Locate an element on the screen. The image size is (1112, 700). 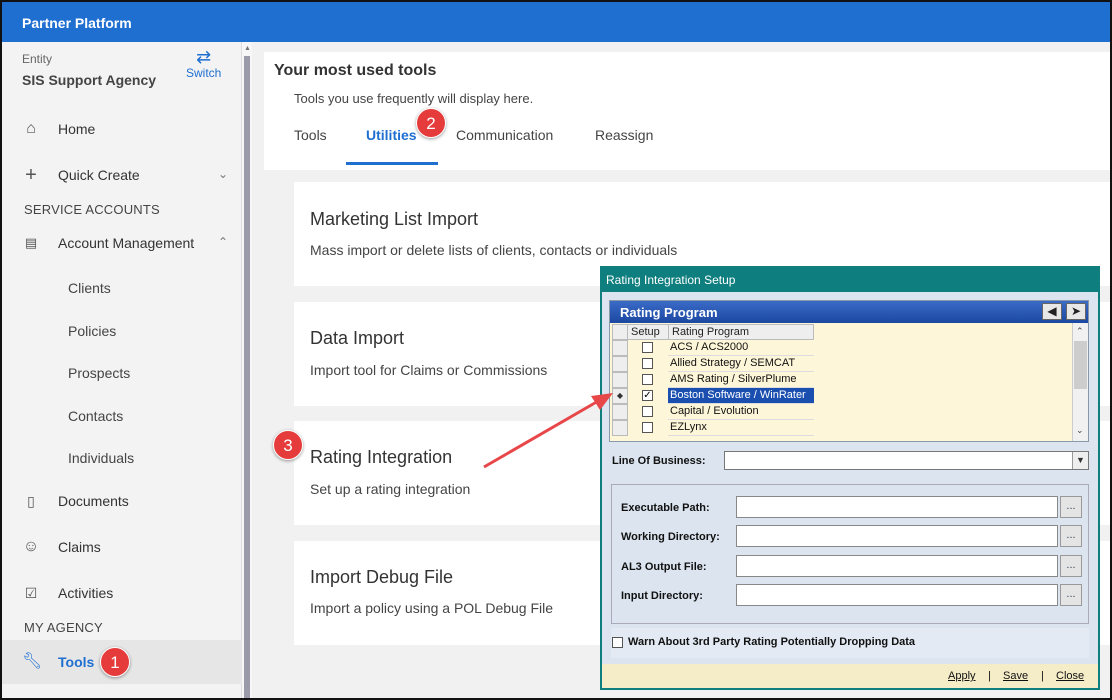
warn-checkbox is located at coordinates (617, 642).